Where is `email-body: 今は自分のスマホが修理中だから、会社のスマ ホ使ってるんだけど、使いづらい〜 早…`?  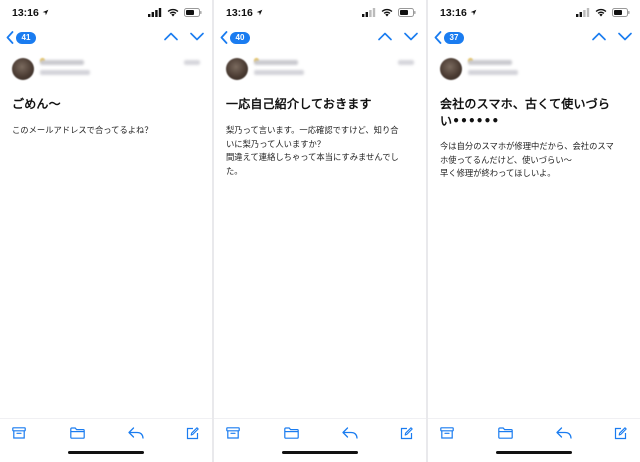
email-body: 今は自分のスマホが修理中だから、会社のスマ ホ使ってるんだけど、使いづらい〜 早… is located at coordinates (527, 159).